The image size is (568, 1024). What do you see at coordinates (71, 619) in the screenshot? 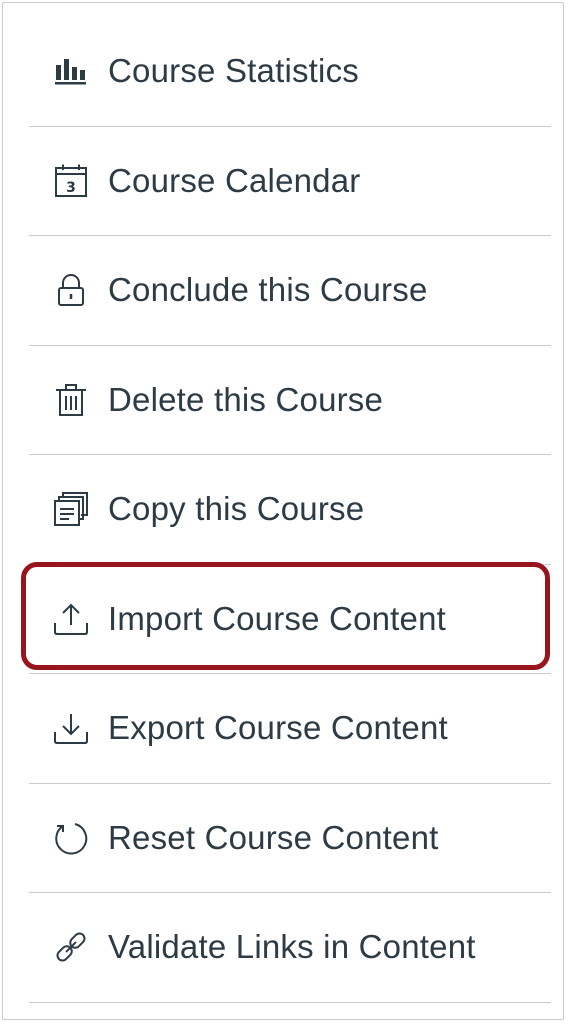
I see `upload-icon` at bounding box center [71, 619].